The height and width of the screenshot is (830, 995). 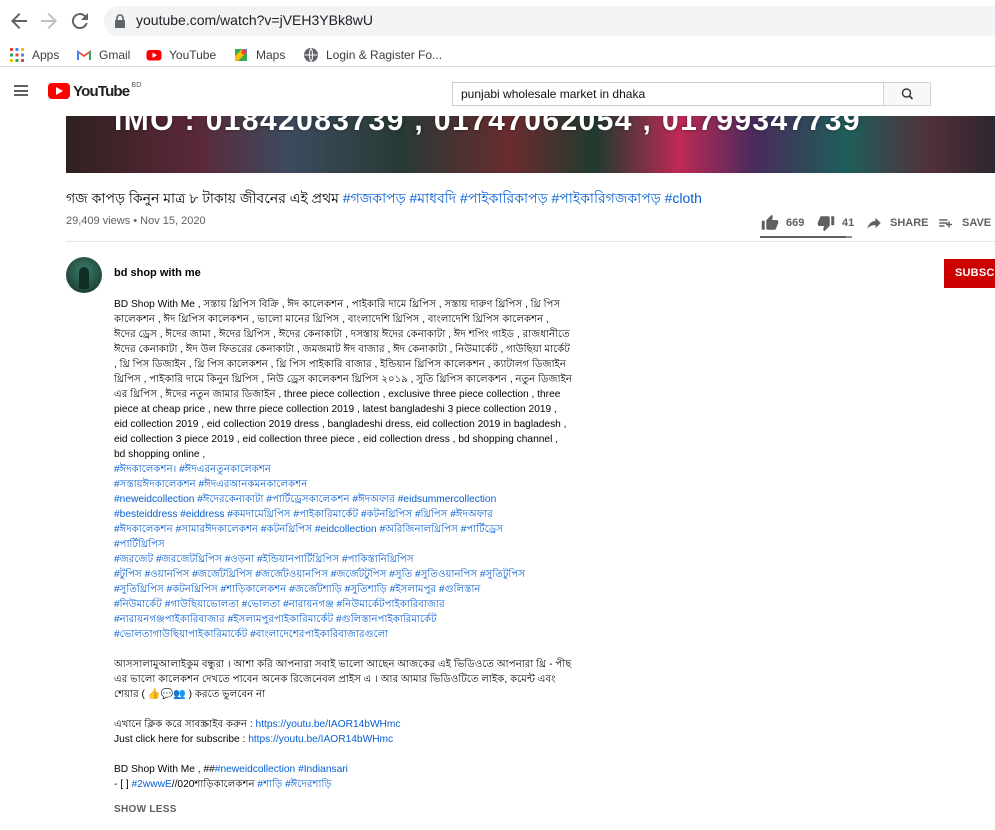 What do you see at coordinates (874, 223) in the screenshot?
I see `share-icon` at bounding box center [874, 223].